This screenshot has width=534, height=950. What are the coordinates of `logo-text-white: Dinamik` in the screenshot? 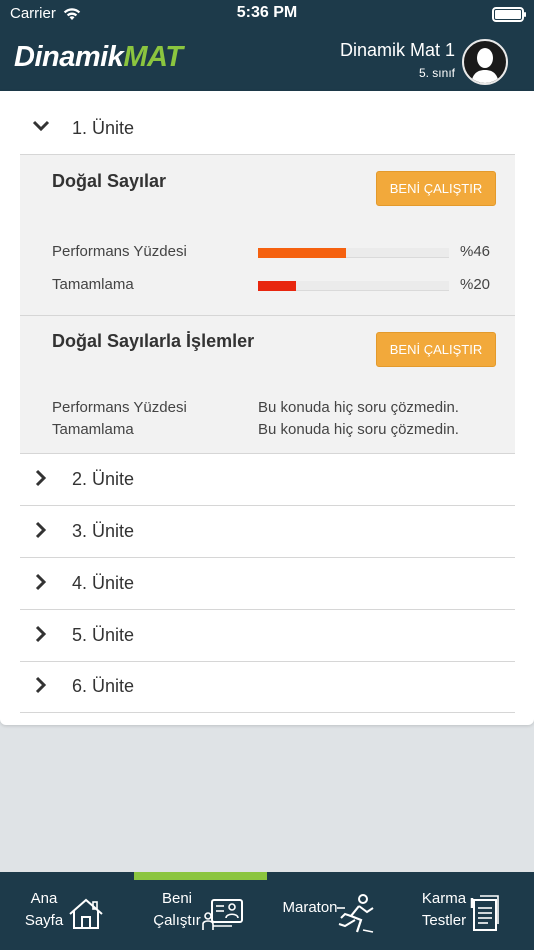 It's located at (69, 57).